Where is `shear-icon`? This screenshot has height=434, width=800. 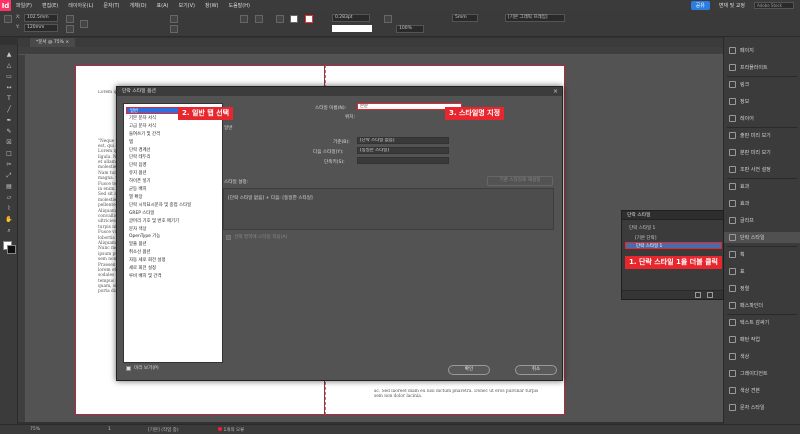 shear-icon is located at coordinates (174, 29).